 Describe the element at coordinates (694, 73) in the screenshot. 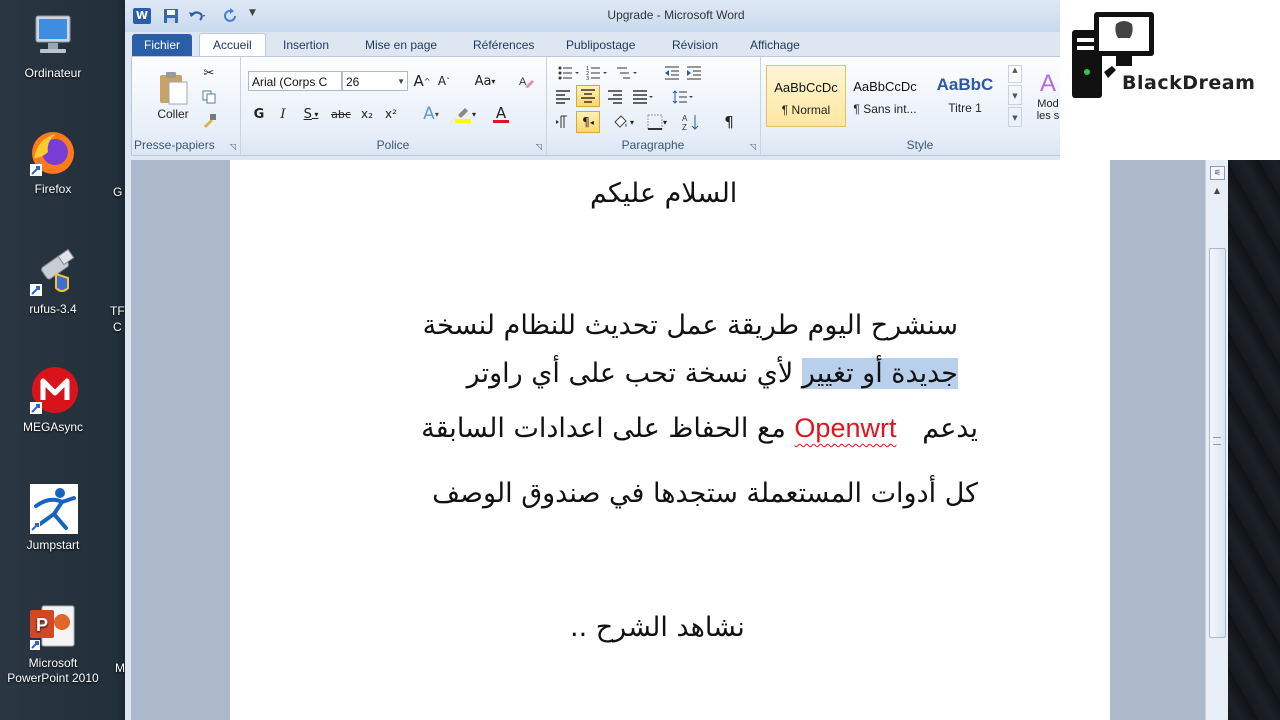

I see `increase-indent-icon` at that location.